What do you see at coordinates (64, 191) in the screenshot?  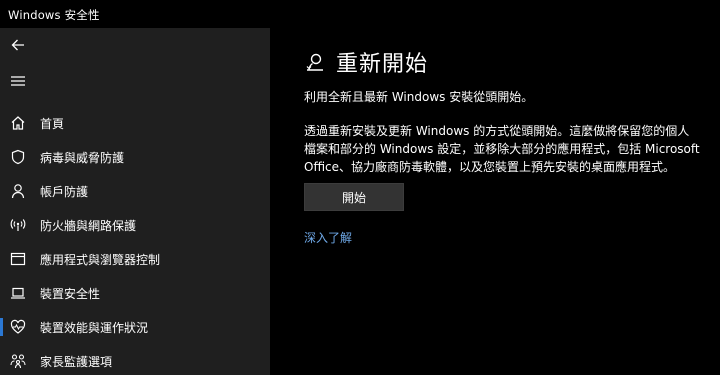 I see `sidebar-item-label: 帳戶防護` at bounding box center [64, 191].